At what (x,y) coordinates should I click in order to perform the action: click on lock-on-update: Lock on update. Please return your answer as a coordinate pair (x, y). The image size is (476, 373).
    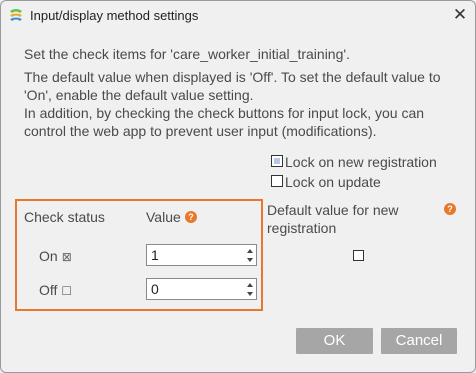
    Looking at the image, I should click on (326, 183).